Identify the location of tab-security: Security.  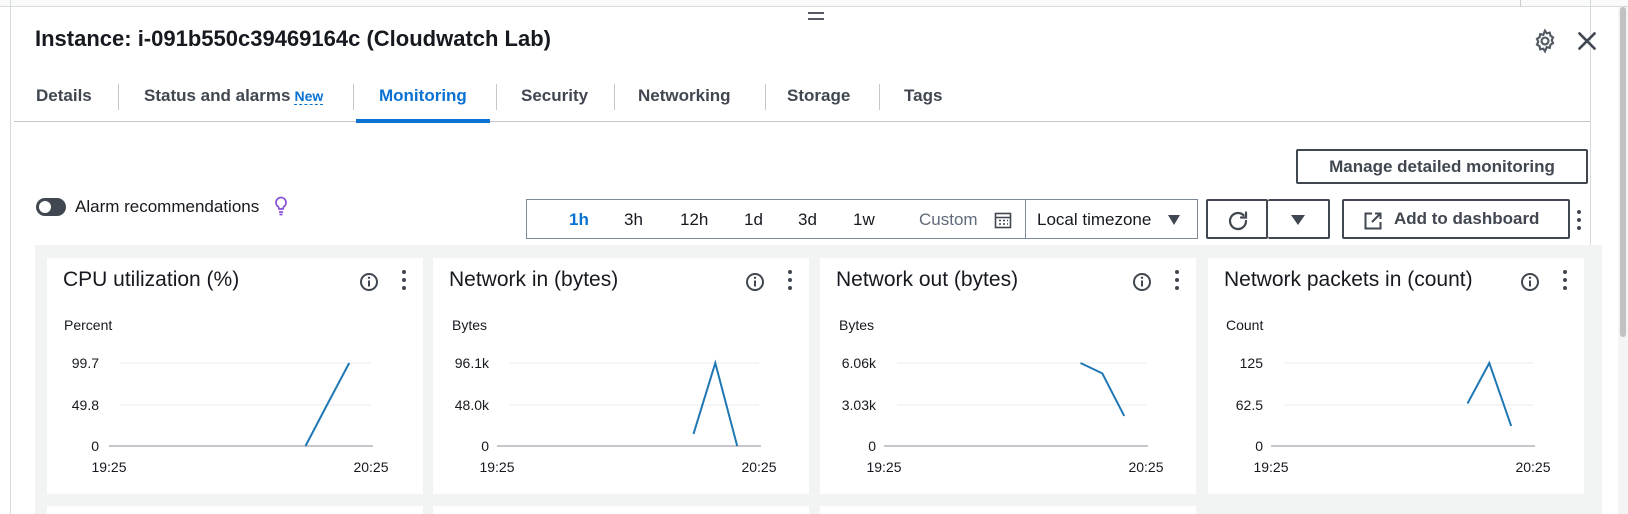
(554, 100).